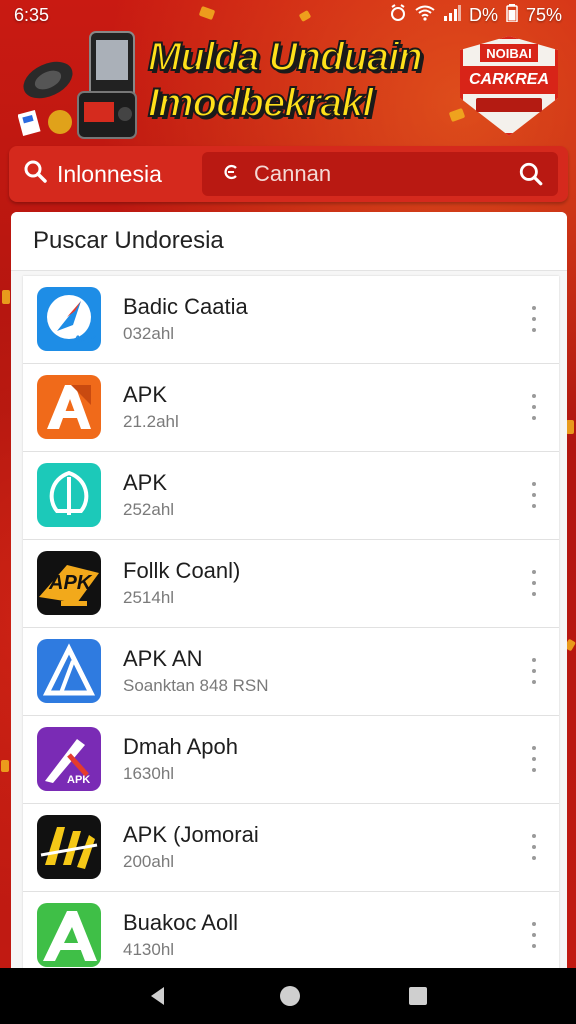 The image size is (576, 1024). Describe the element at coordinates (182, 570) in the screenshot. I see `app-name: Follk Coanl)` at that location.